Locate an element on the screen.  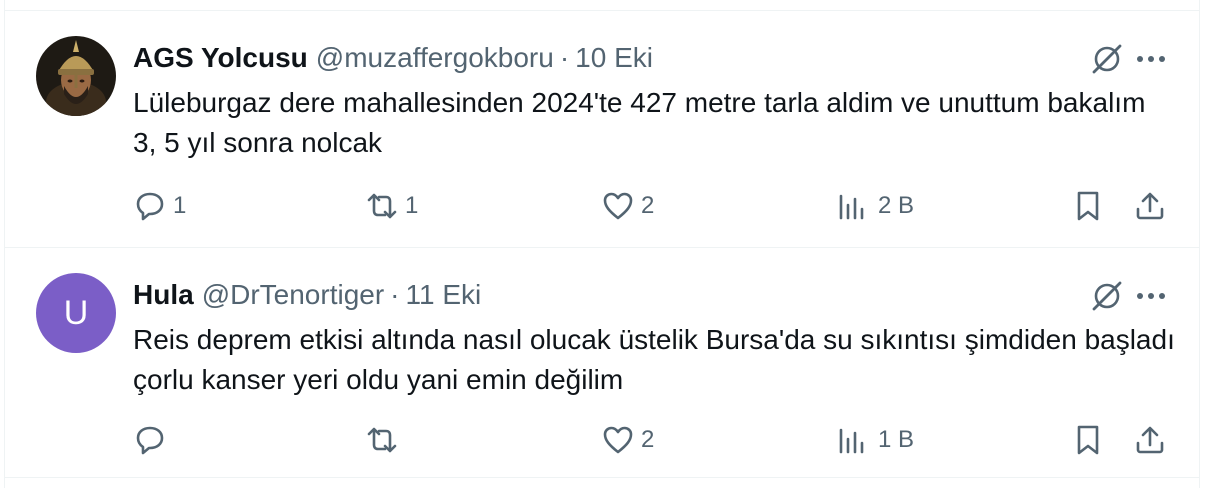
reply-button: 1 is located at coordinates (159, 206).